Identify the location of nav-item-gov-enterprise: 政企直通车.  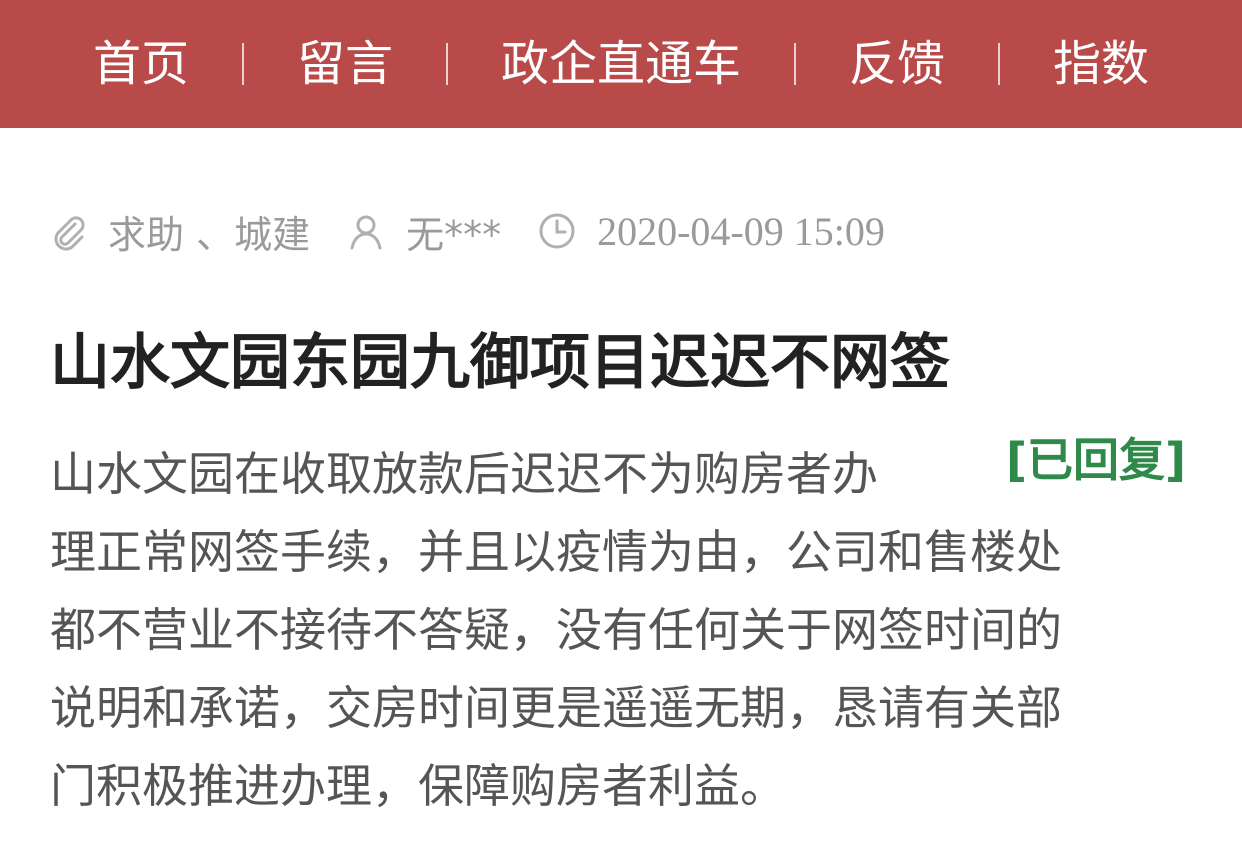
(621, 64).